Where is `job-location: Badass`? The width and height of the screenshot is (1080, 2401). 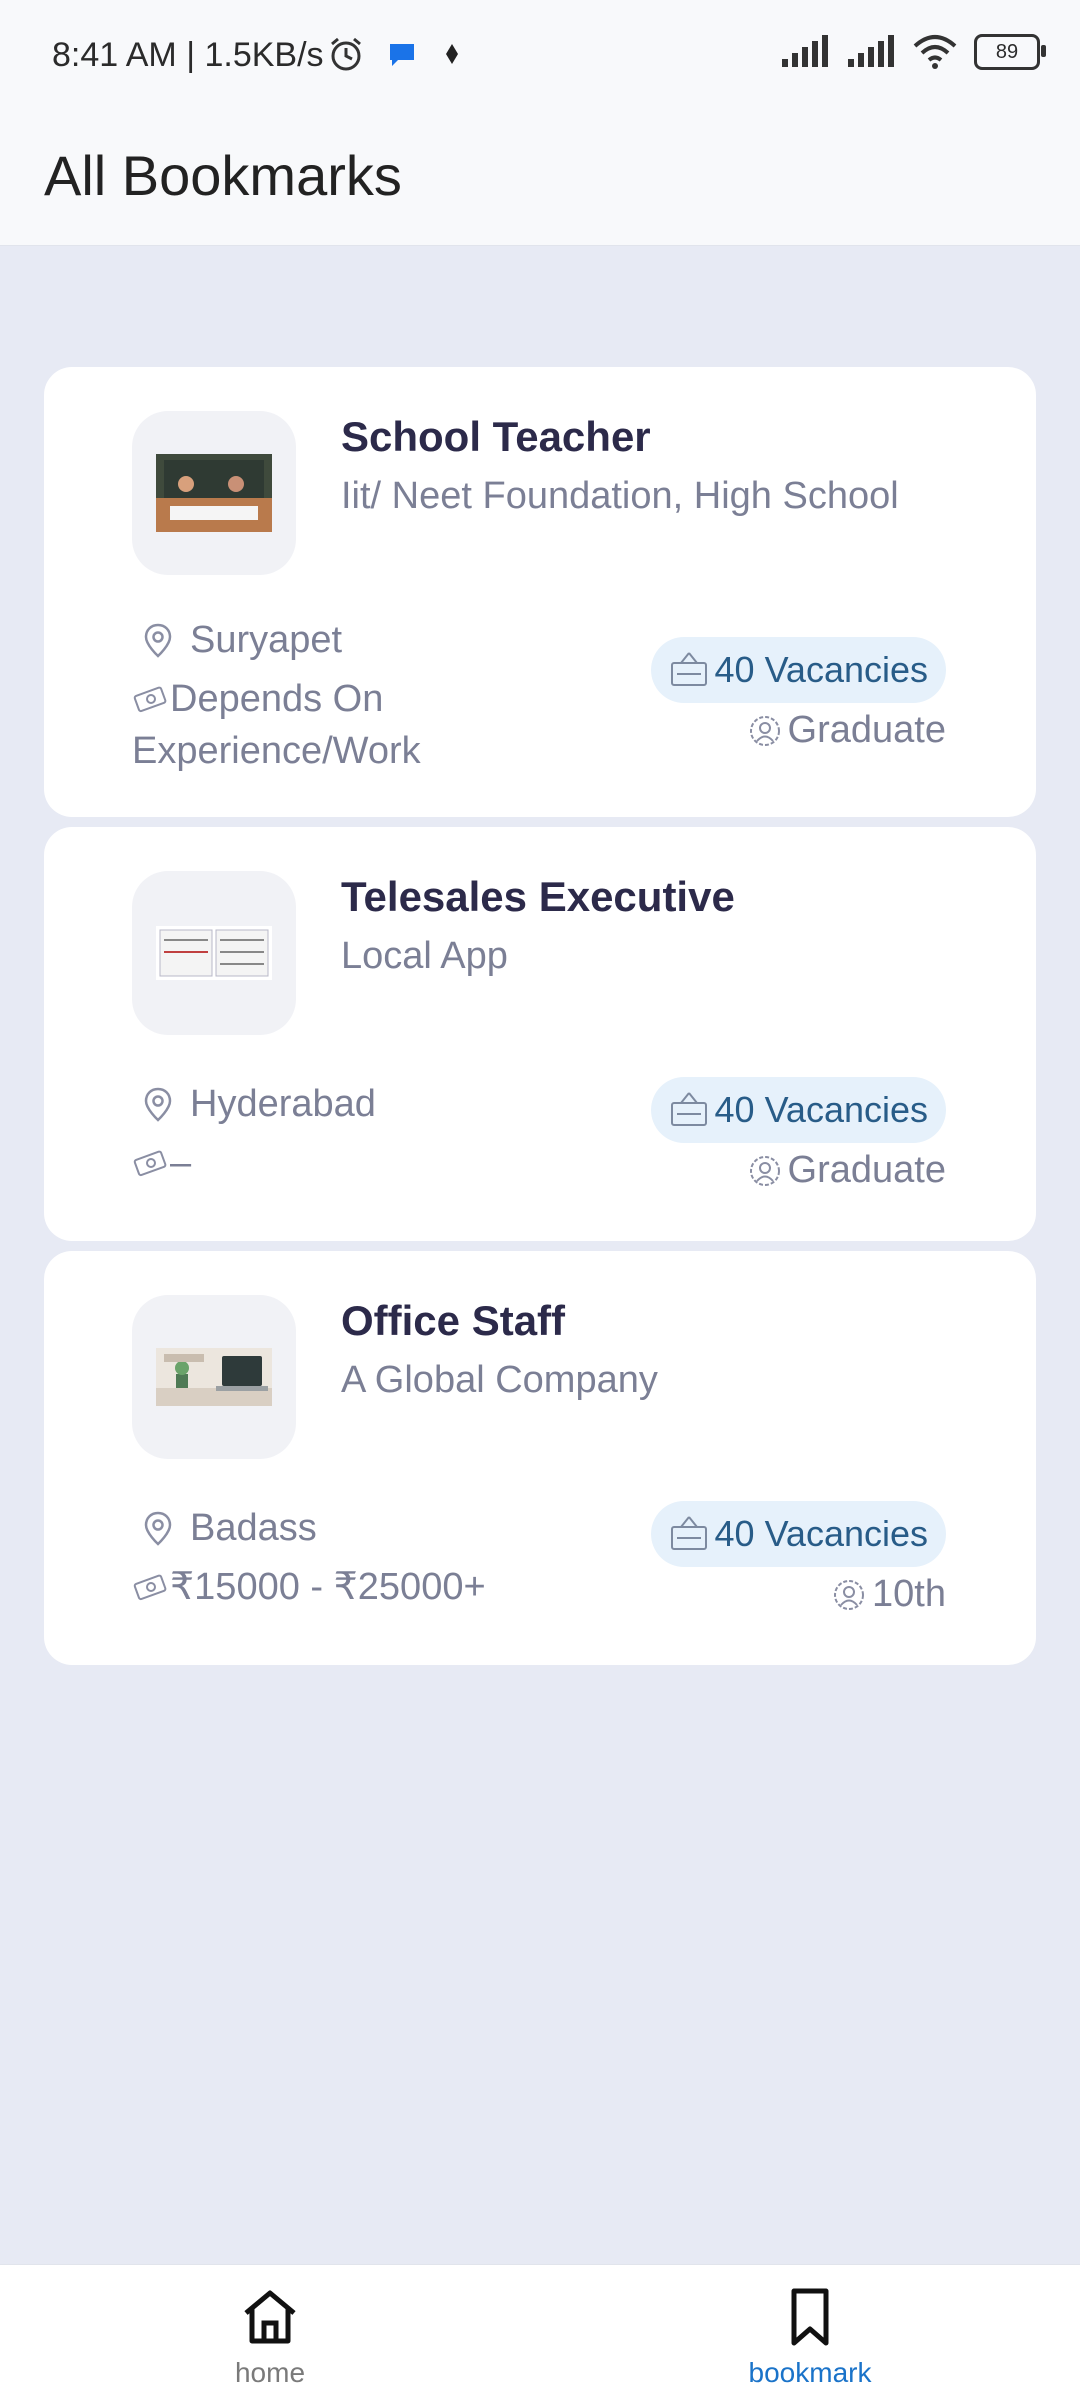 job-location: Badass is located at coordinates (253, 1528).